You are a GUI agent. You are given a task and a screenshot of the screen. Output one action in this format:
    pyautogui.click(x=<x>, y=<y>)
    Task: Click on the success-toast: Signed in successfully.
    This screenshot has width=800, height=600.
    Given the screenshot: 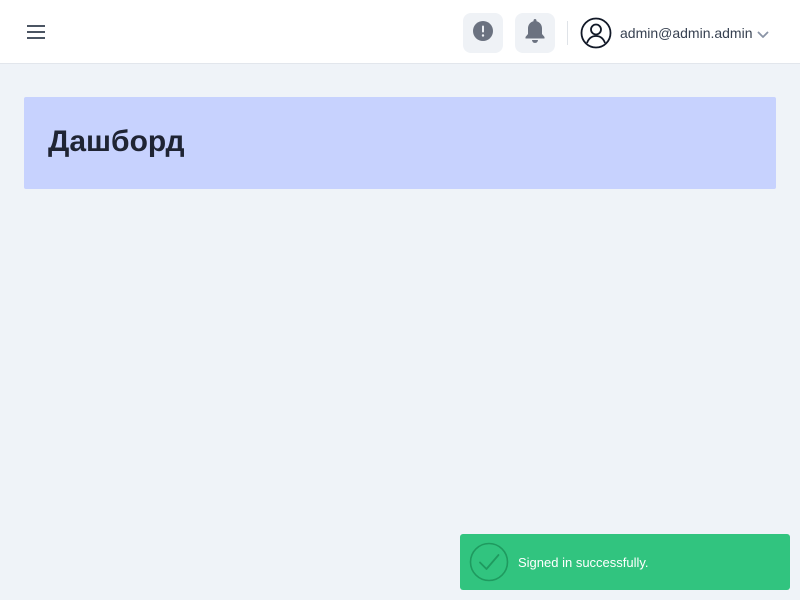 What is the action you would take?
    pyautogui.click(x=625, y=562)
    